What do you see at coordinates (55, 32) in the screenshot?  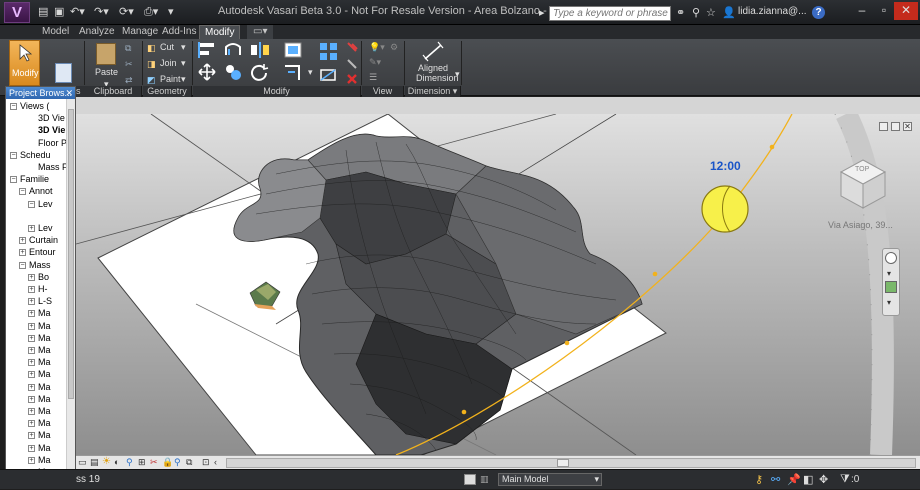 I see `tab-model: Model` at bounding box center [55, 32].